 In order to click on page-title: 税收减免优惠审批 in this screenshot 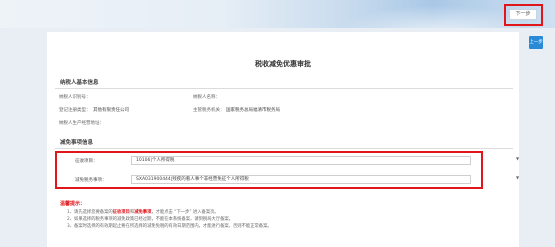, I will do `click(283, 64)`.